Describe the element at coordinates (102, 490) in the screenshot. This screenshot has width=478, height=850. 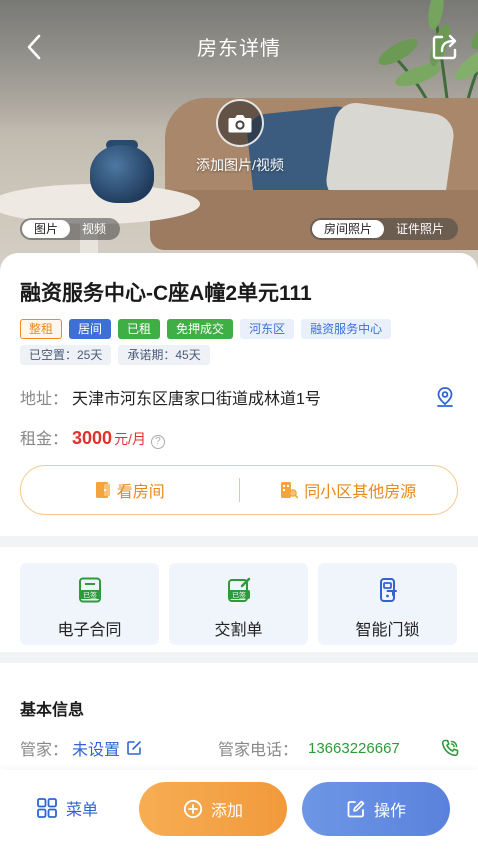
I see `door-icon` at that location.